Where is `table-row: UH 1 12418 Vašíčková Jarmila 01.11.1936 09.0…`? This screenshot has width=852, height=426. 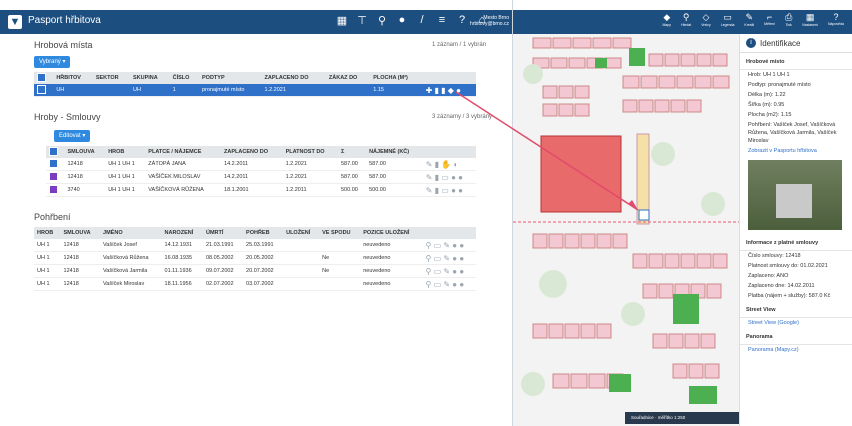 table-row: UH 1 12418 Vašíčková Jarmila 01.11.1936 09.0… is located at coordinates (255, 271).